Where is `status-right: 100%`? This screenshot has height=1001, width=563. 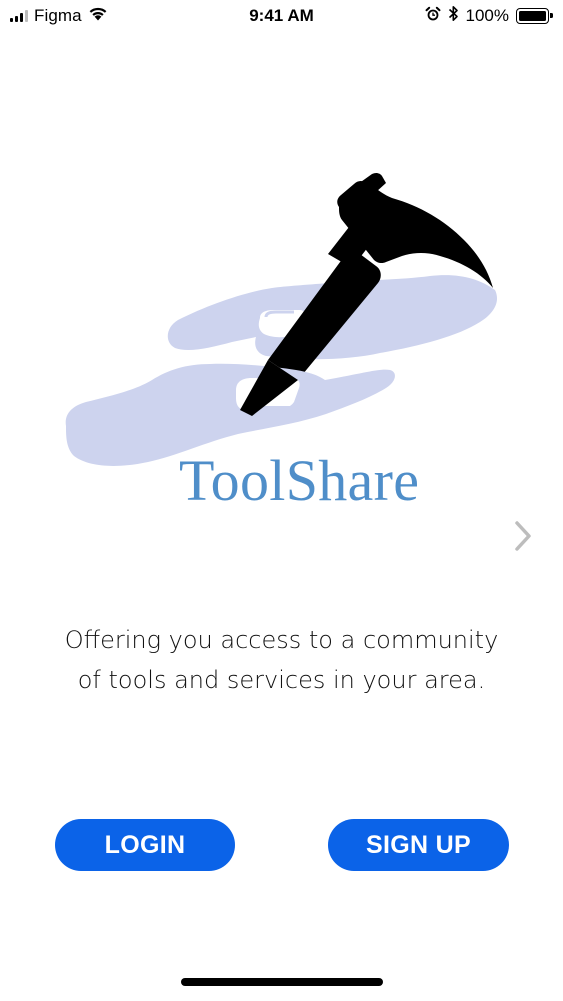 status-right: 100% is located at coordinates (489, 16).